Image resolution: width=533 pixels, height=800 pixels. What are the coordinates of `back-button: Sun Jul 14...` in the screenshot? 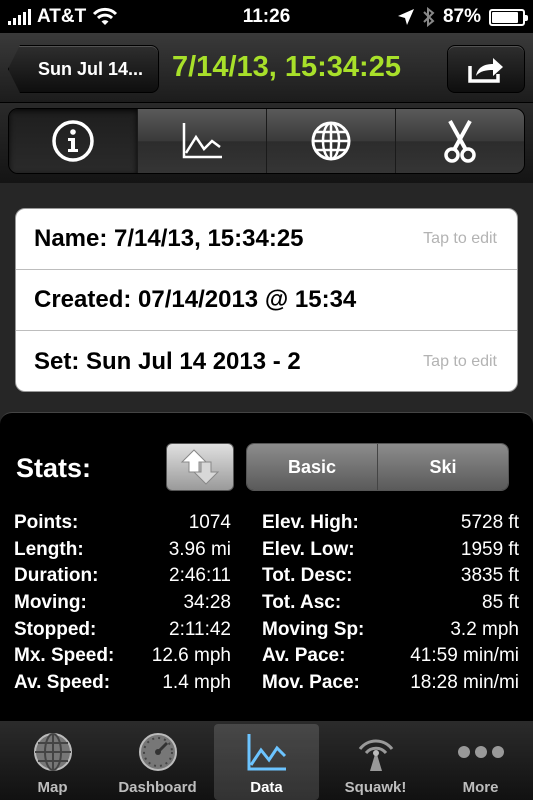 It's located at (83, 69).